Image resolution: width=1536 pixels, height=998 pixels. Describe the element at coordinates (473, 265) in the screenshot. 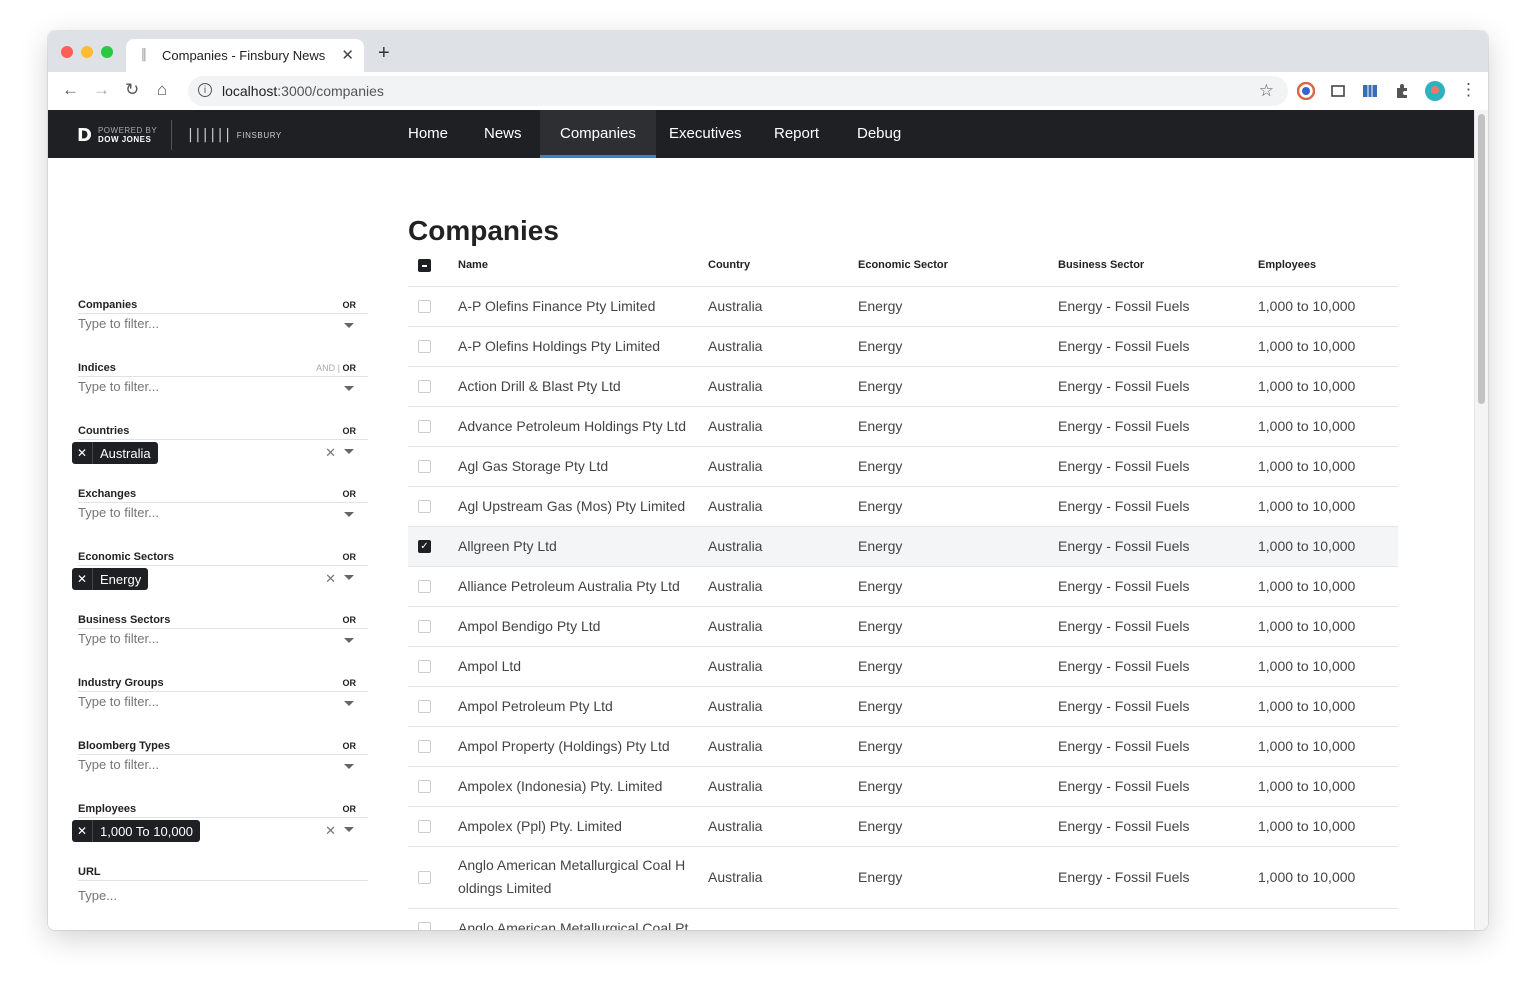

I see `column-header-name: Name` at that location.